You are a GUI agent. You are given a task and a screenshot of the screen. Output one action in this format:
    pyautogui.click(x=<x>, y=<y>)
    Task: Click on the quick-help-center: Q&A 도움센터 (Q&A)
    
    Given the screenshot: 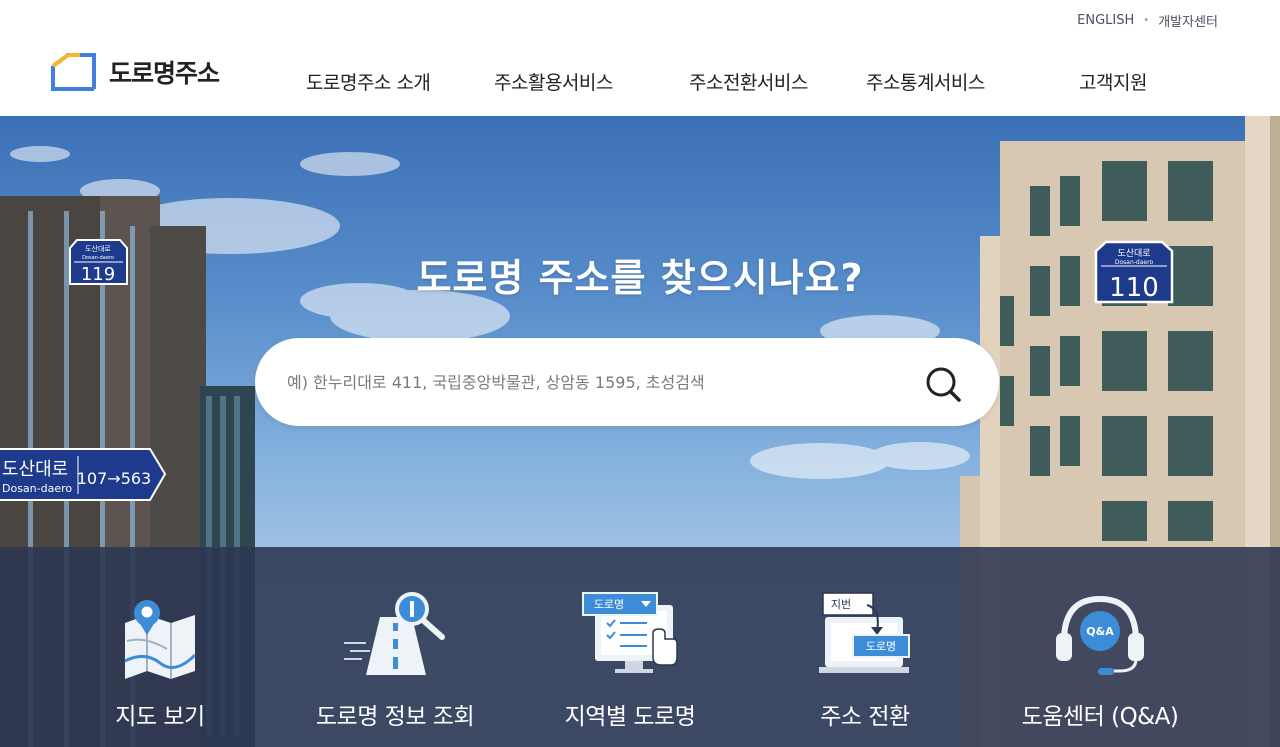 What is the action you would take?
    pyautogui.click(x=1100, y=647)
    